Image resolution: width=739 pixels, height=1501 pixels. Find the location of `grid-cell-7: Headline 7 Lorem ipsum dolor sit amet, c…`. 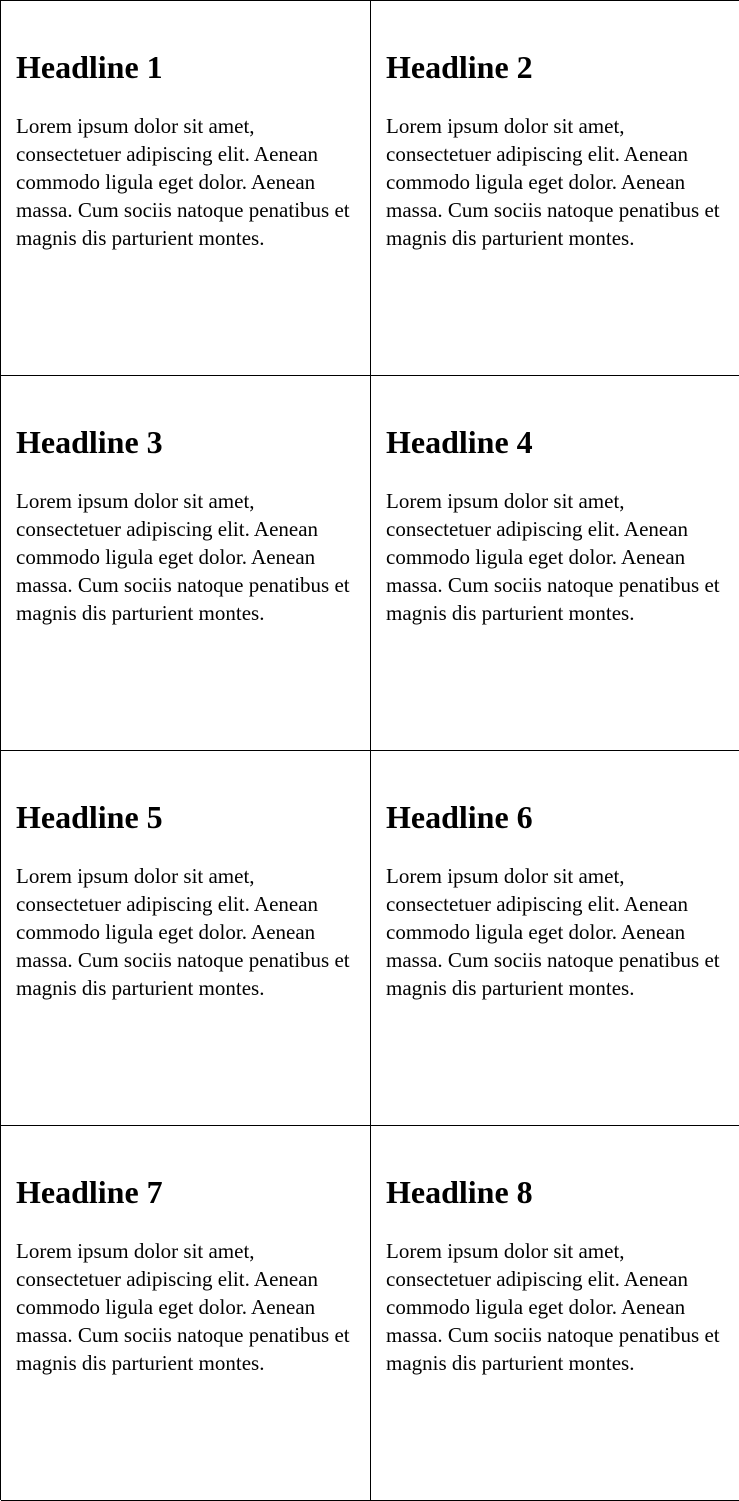

grid-cell-7: Headline 7 Lorem ipsum dolor sit amet, c… is located at coordinates (186, 1313).